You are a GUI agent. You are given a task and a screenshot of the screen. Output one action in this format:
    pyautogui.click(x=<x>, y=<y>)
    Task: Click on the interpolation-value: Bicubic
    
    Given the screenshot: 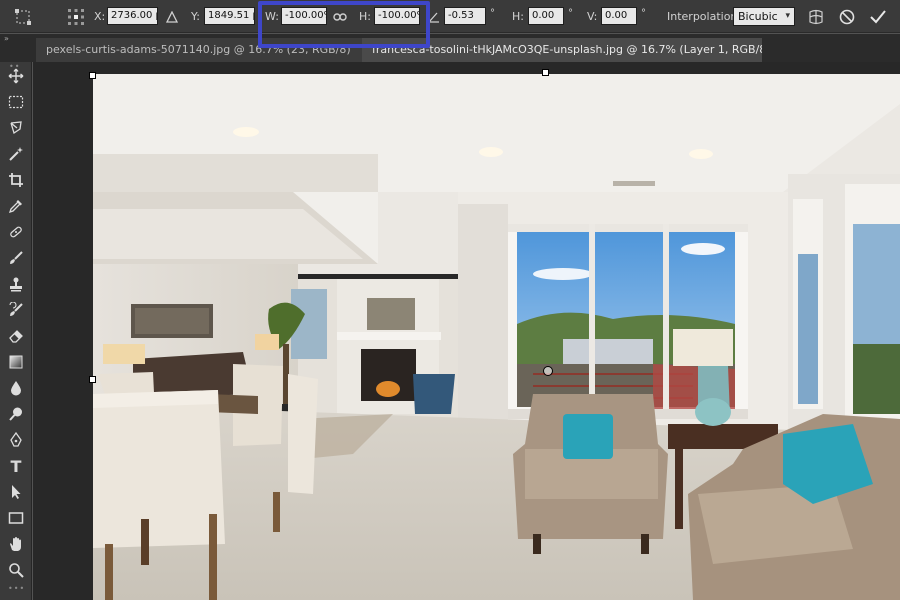 What is the action you would take?
    pyautogui.click(x=758, y=16)
    